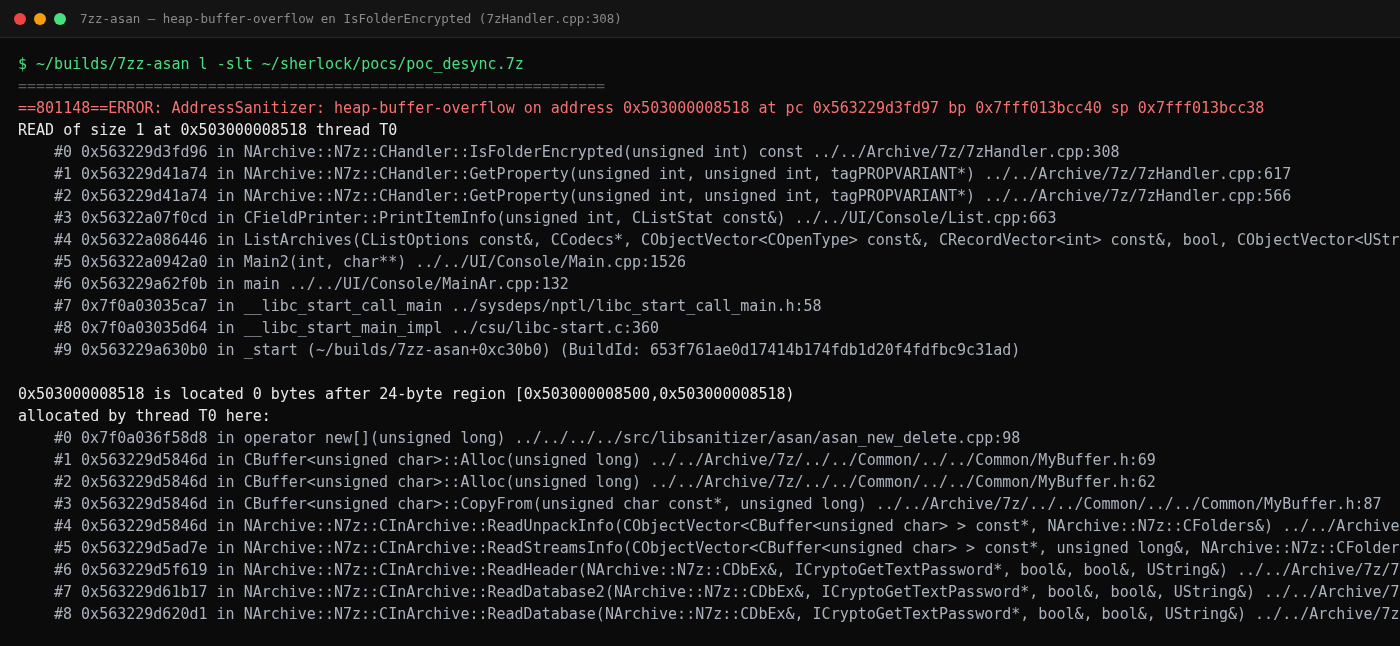  Describe the element at coordinates (641, 108) in the screenshot. I see `error-line: ==801148==ERROR: AddressSanitizer: heap-buffer-overflow on address 0x503000008518 at pc 0x563229d3fd97 bp 0x7fff013bcc40 sp 0x7fff013bcc38` at that location.